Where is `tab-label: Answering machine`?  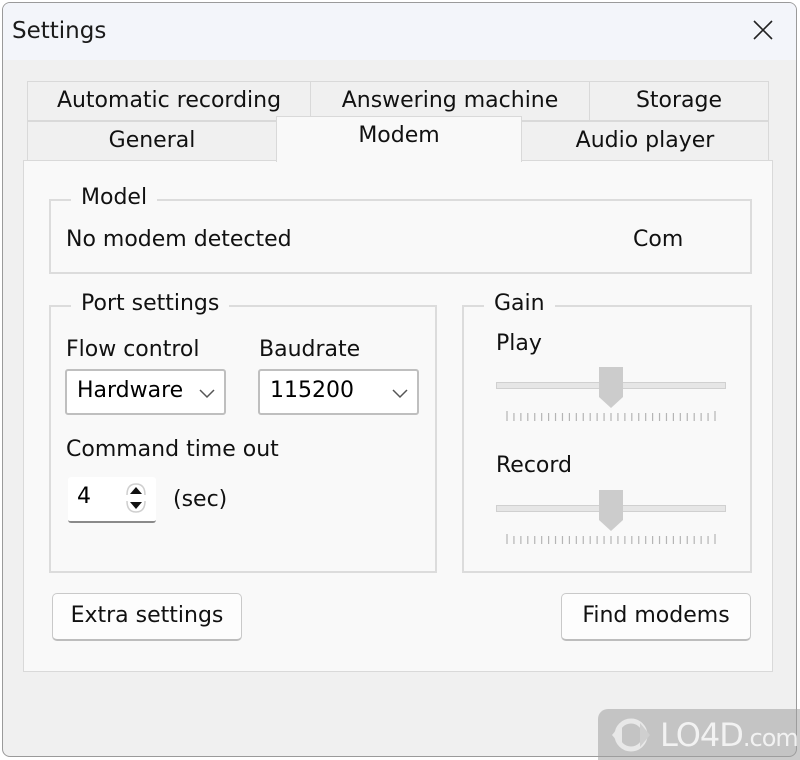
tab-label: Answering machine is located at coordinates (450, 100).